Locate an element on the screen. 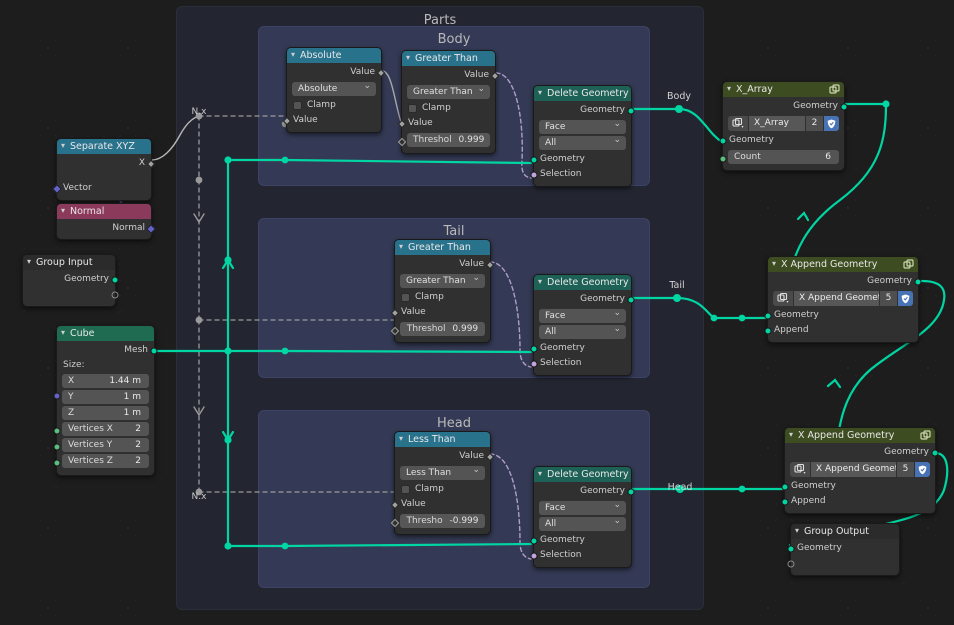  node-header-group-output: ▾ Group Output is located at coordinates (845, 531).